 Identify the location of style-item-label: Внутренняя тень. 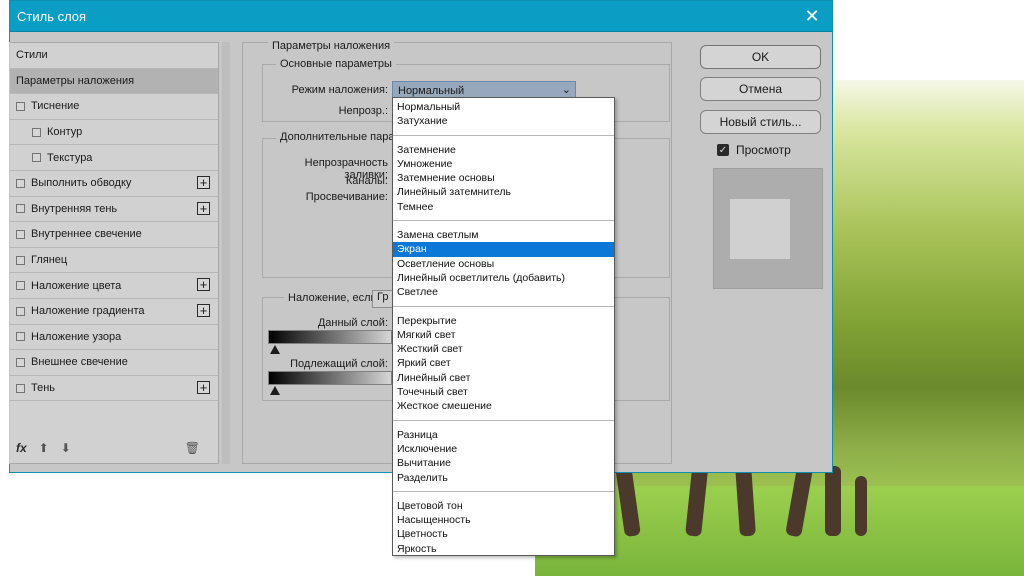
(74, 208).